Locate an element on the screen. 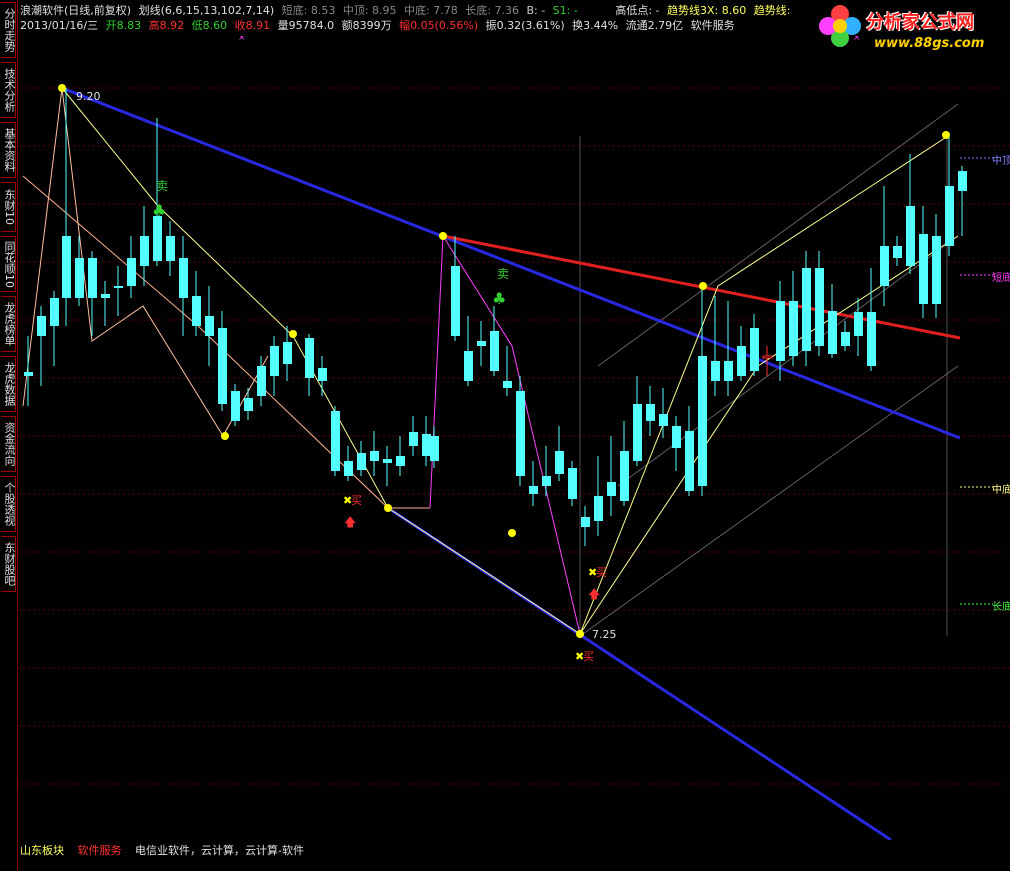  short-low-label: 短底 is located at coordinates (1001, 278).